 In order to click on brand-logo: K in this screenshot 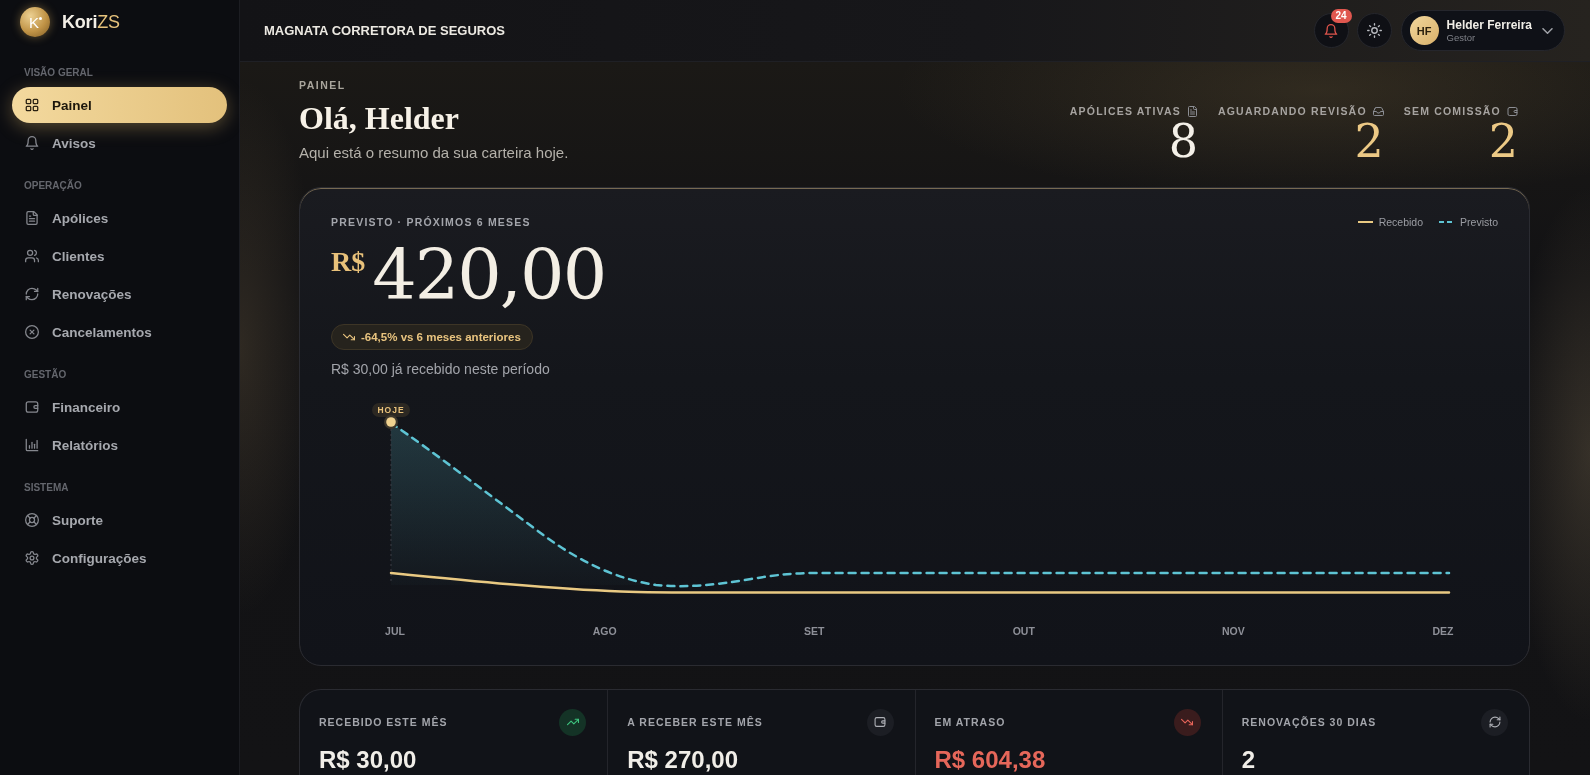, I will do `click(35, 22)`.